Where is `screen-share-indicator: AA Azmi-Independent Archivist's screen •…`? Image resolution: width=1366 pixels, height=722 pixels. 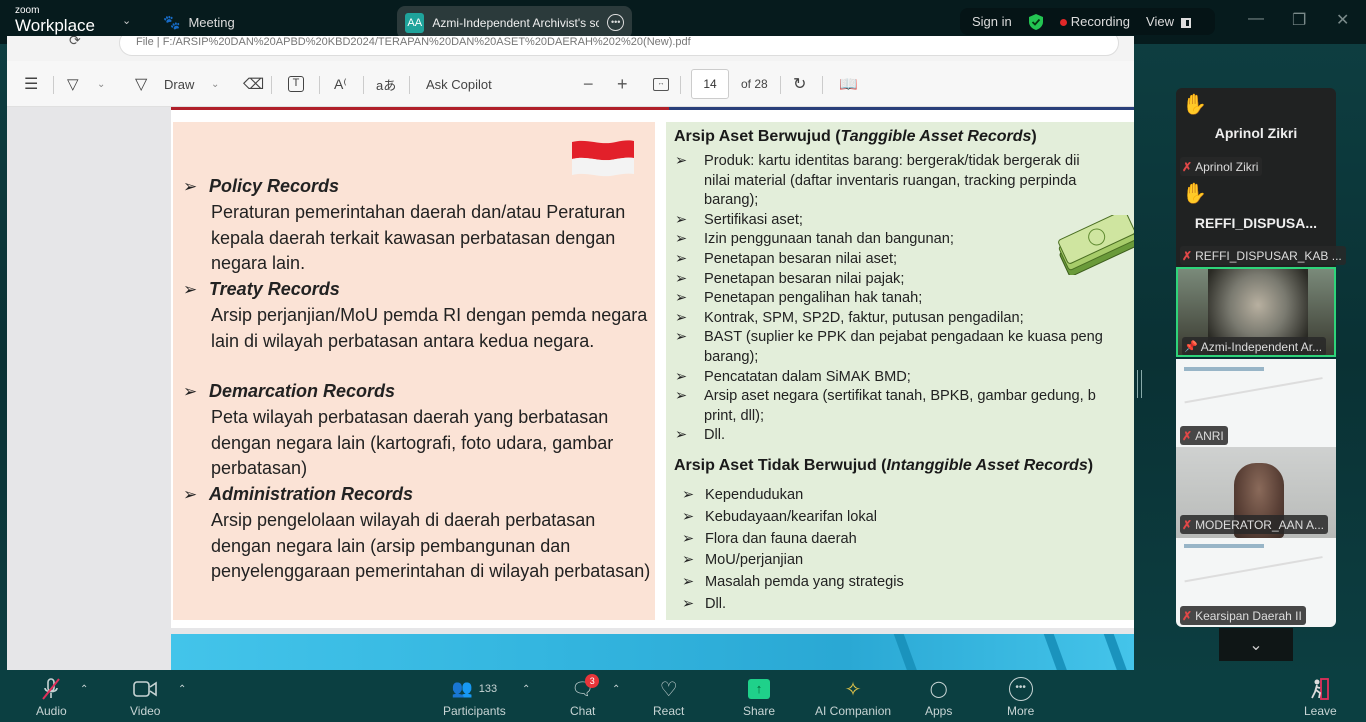 screen-share-indicator: AA Azmi-Independent Archivist's screen •… is located at coordinates (514, 22).